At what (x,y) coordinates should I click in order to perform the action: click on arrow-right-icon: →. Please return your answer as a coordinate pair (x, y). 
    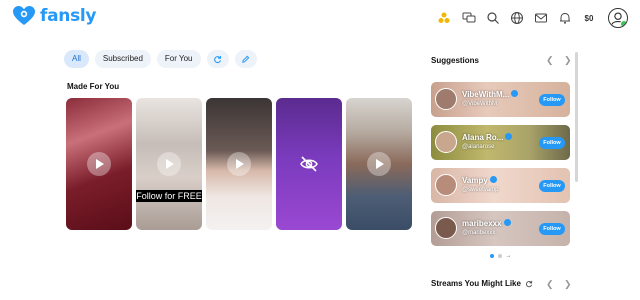
    Looking at the image, I should click on (509, 256).